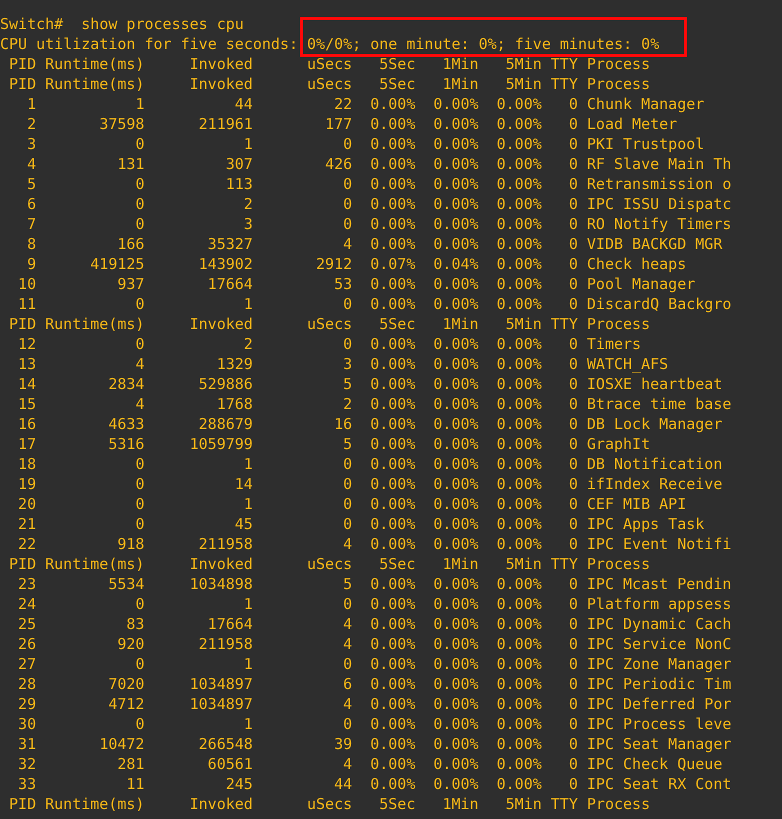  What do you see at coordinates (342, 284) in the screenshot?
I see `table-cell-text: 53` at bounding box center [342, 284].